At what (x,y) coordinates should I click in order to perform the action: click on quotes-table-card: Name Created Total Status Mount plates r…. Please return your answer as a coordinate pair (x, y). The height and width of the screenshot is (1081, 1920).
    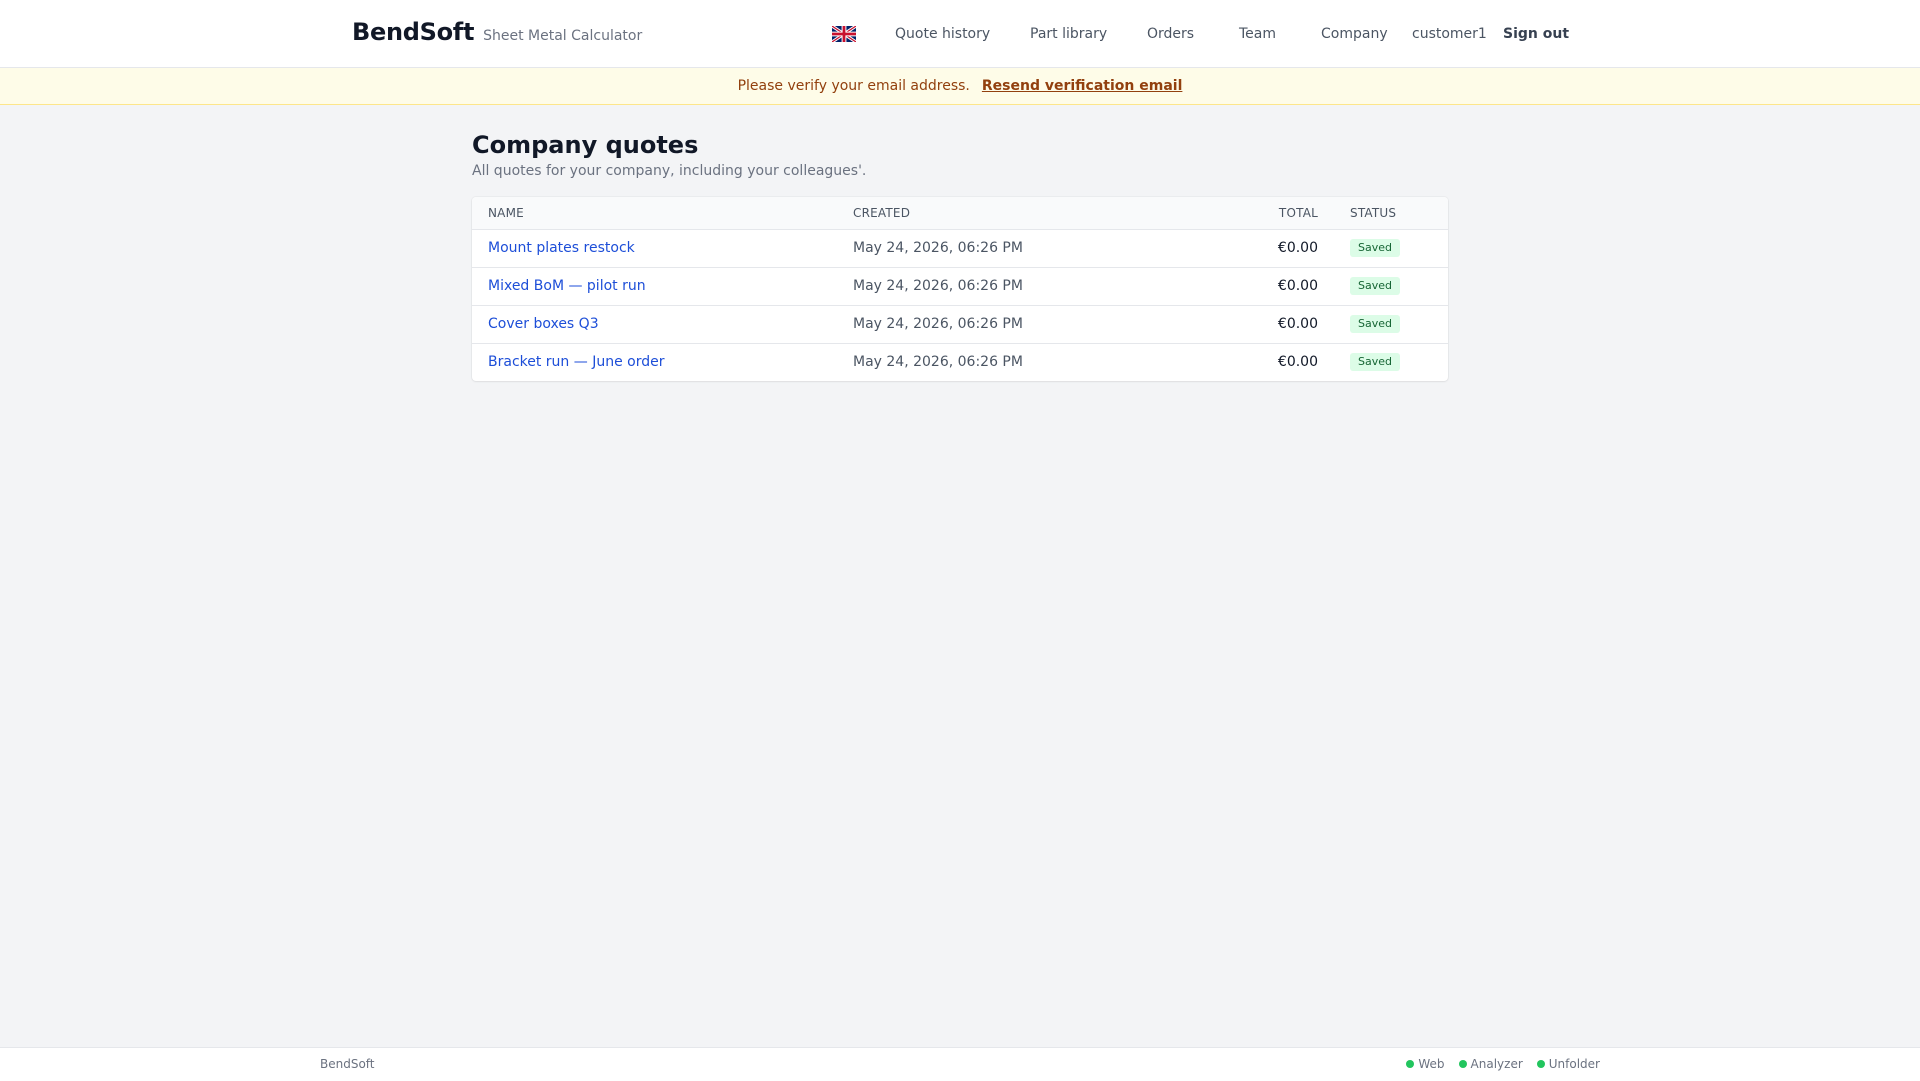
    Looking at the image, I should click on (960, 289).